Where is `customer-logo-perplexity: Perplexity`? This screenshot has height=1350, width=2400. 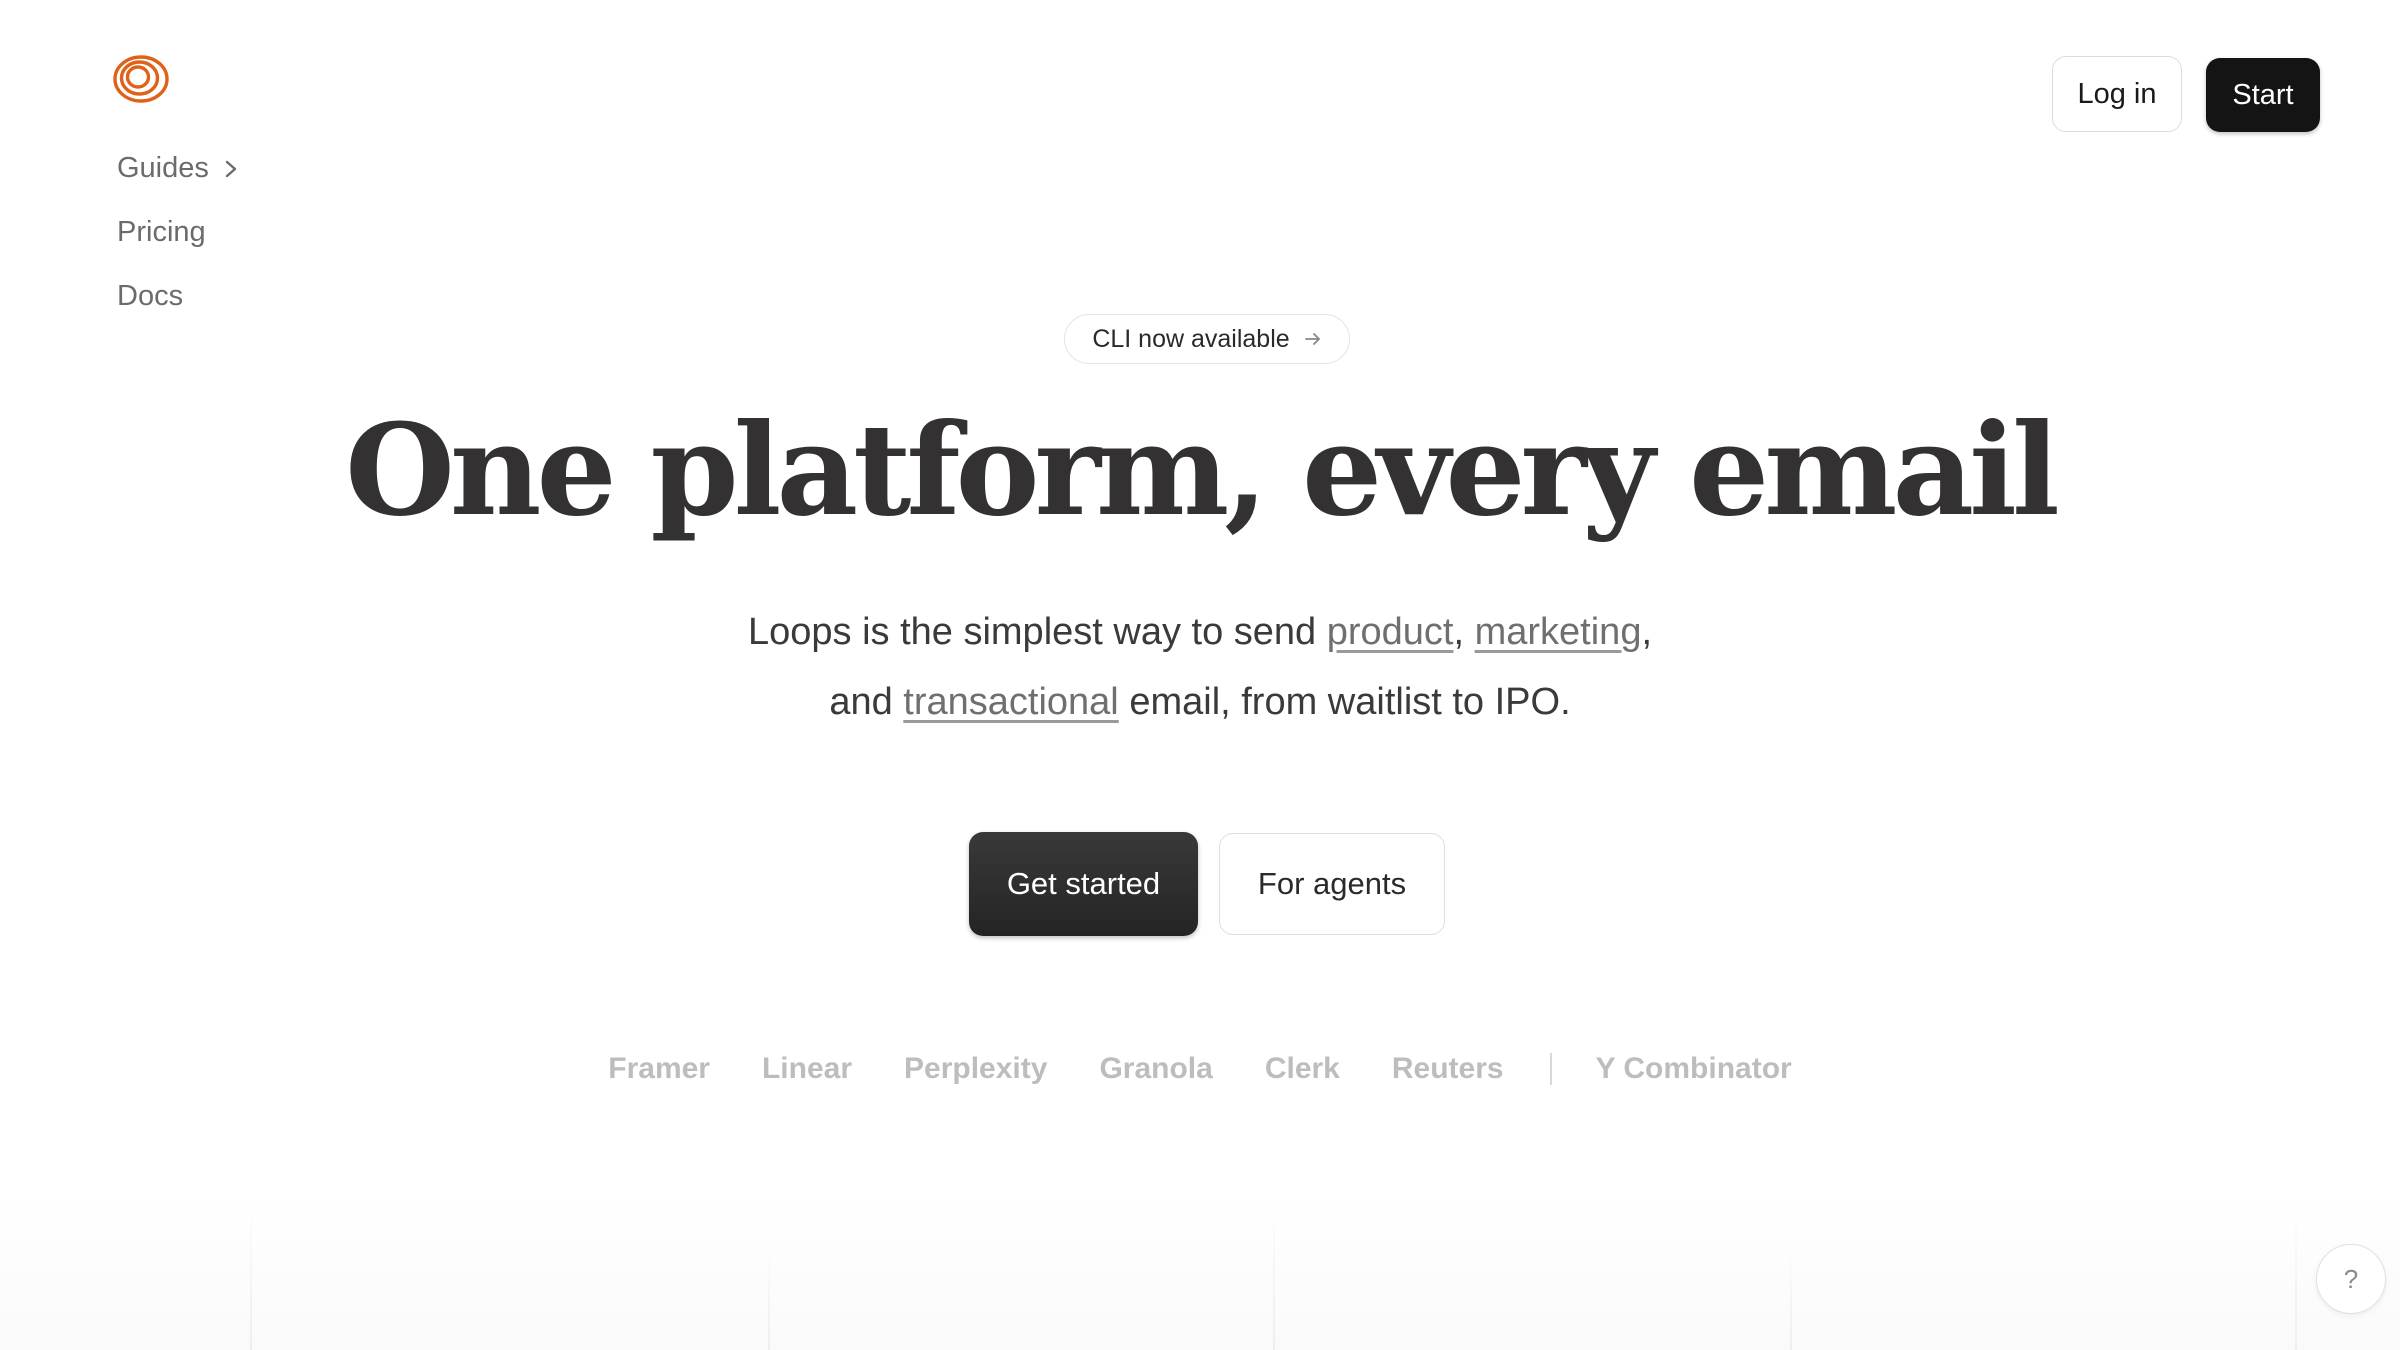 customer-logo-perplexity: Perplexity is located at coordinates (976, 1068).